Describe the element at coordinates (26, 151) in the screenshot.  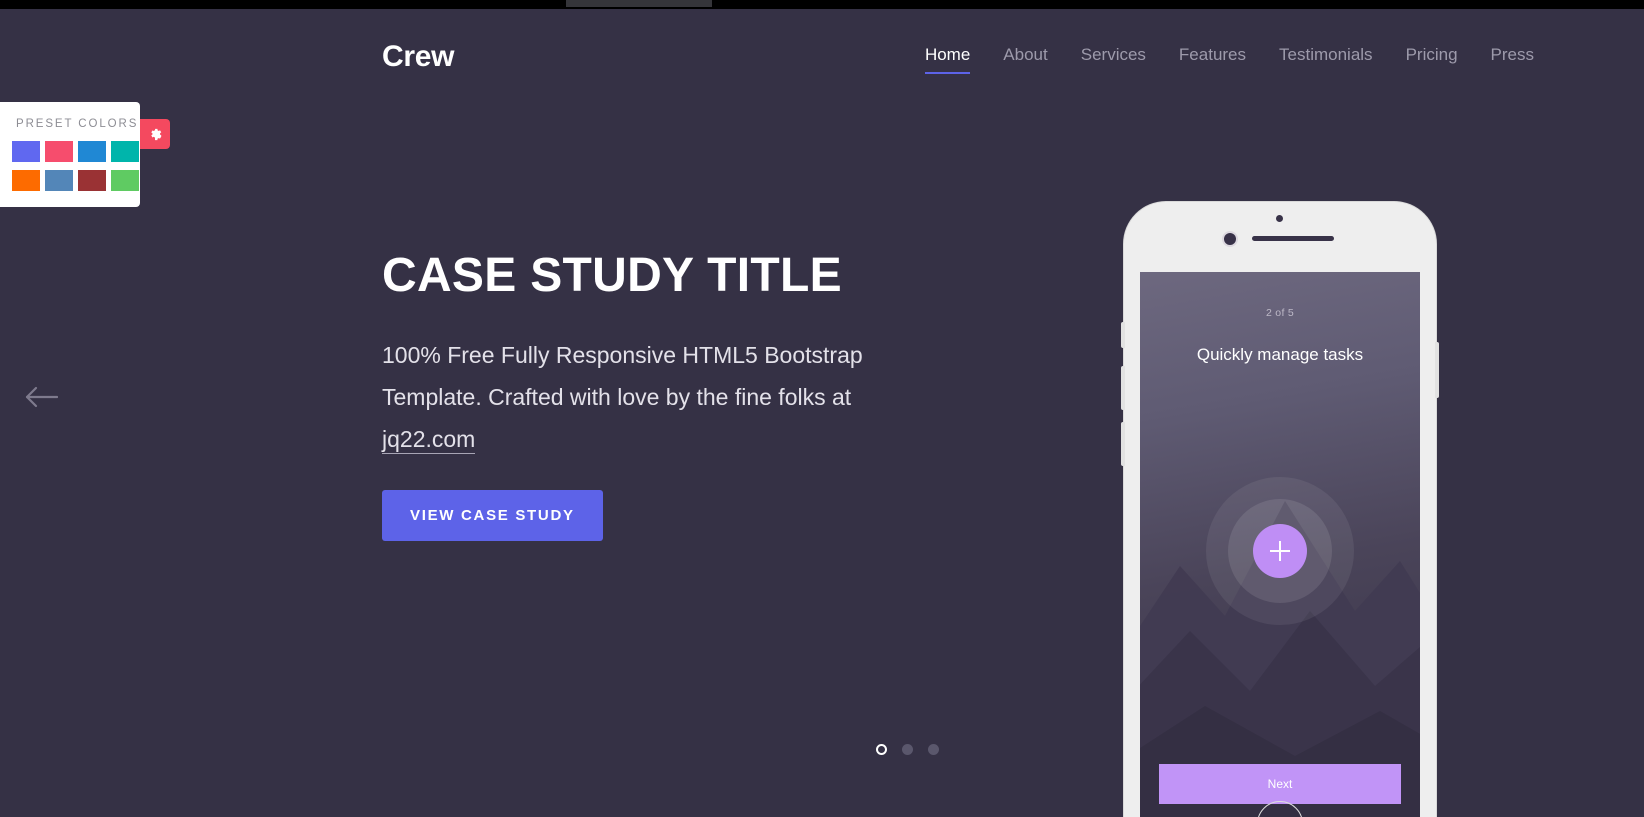
I see `color-swatch-indigo` at that location.